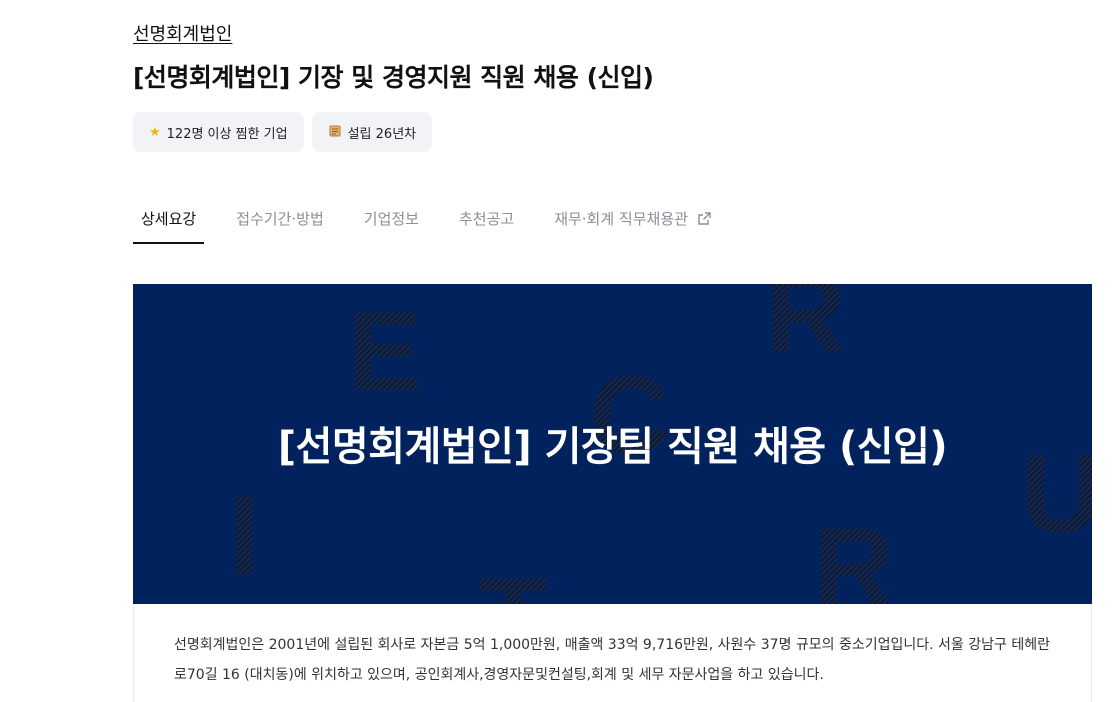 The image size is (1119, 702). I want to click on decor-letter-i: I, so click(244, 535).